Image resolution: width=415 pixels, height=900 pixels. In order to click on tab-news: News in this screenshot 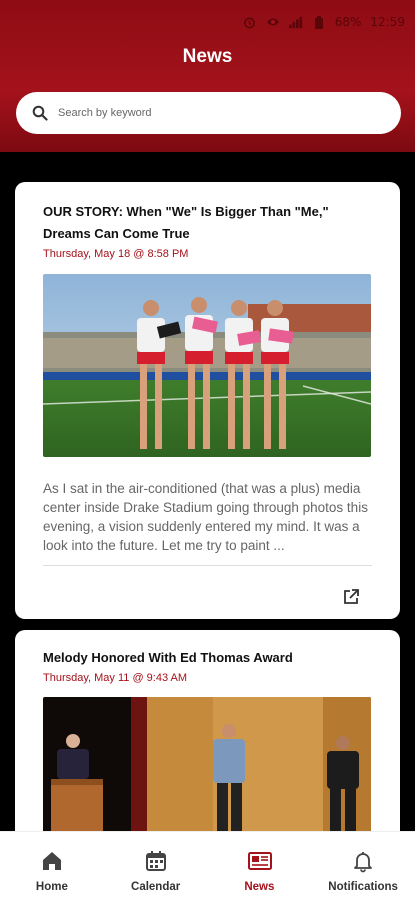, I will do `click(259, 862)`.